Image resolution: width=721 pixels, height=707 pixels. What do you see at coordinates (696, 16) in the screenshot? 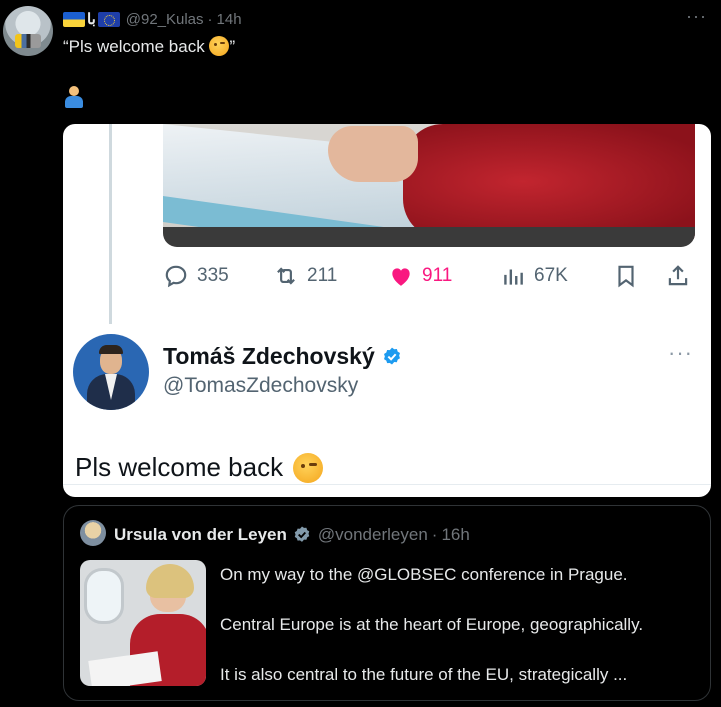
I see `more-options-icon: ···` at bounding box center [696, 16].